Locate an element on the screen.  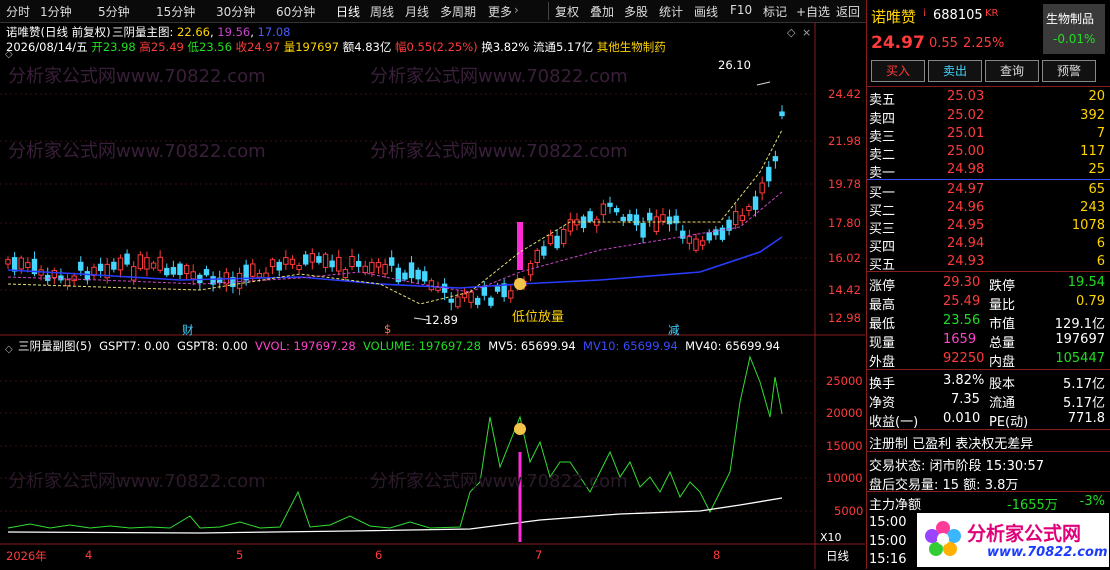
earnings-marker: 财 is located at coordinates (188, 330).